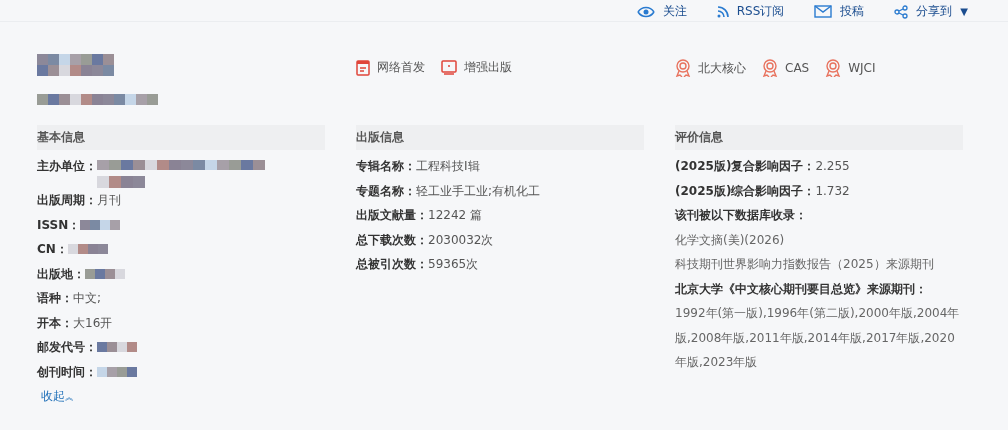 This screenshot has height=430, width=1008. Describe the element at coordinates (745, 166) in the screenshot. I see `field-label: (2025版)复合影响因子：` at that location.